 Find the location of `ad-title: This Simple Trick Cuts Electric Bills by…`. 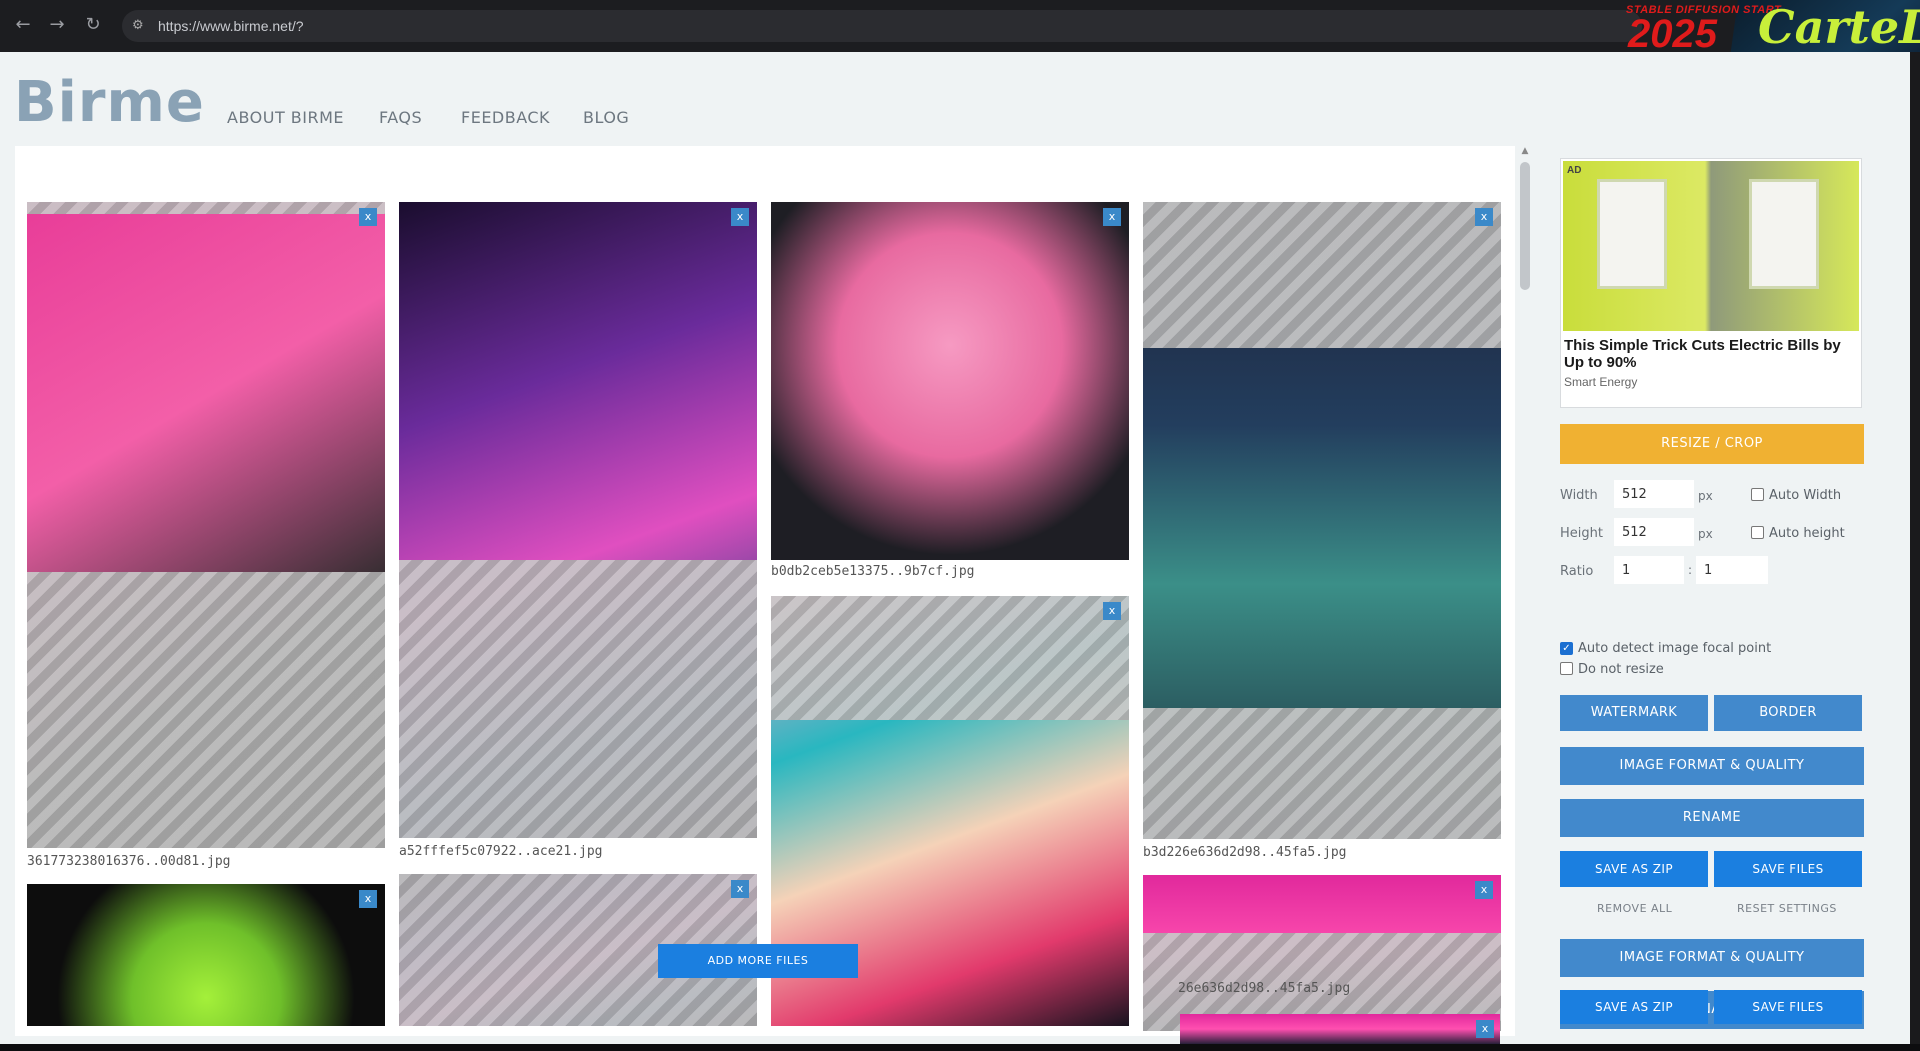

ad-title: This Simple Trick Cuts Electric Bills by… is located at coordinates (1710, 354).